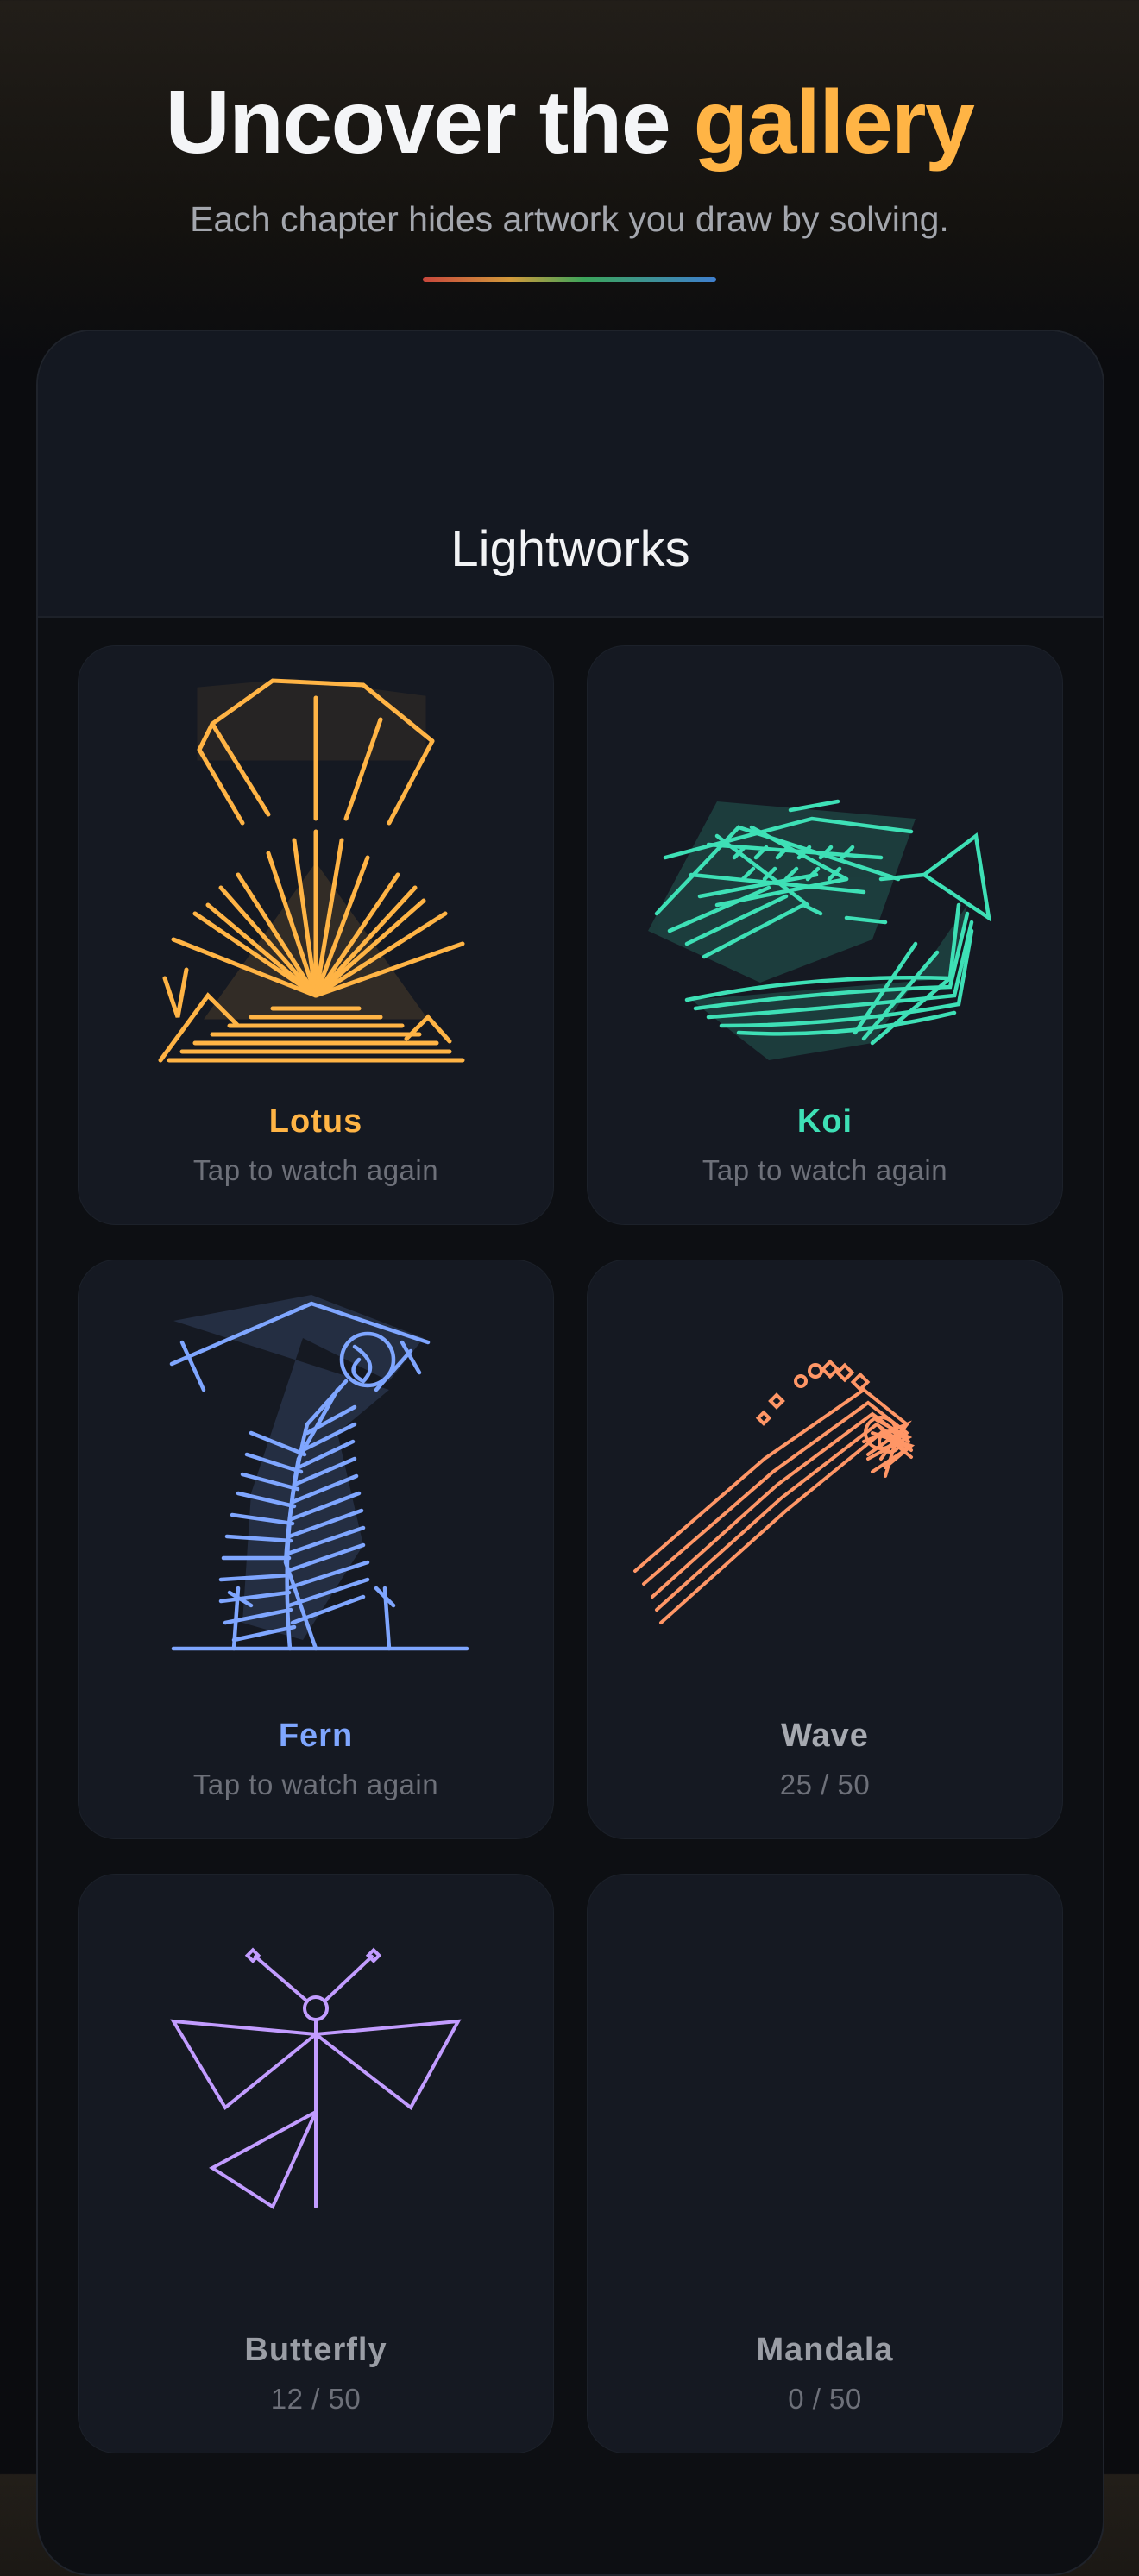  I want to click on artwork-name: Wave, so click(825, 1736).